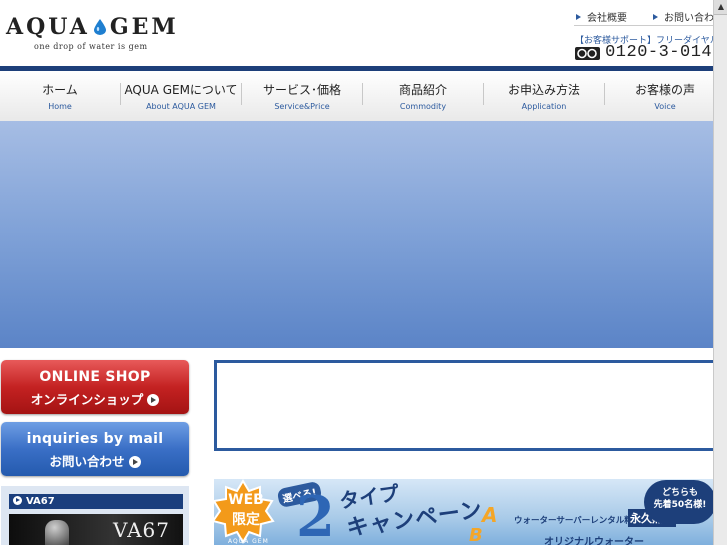 The width and height of the screenshot is (727, 545). I want to click on product-model-text: VA67, so click(141, 530).